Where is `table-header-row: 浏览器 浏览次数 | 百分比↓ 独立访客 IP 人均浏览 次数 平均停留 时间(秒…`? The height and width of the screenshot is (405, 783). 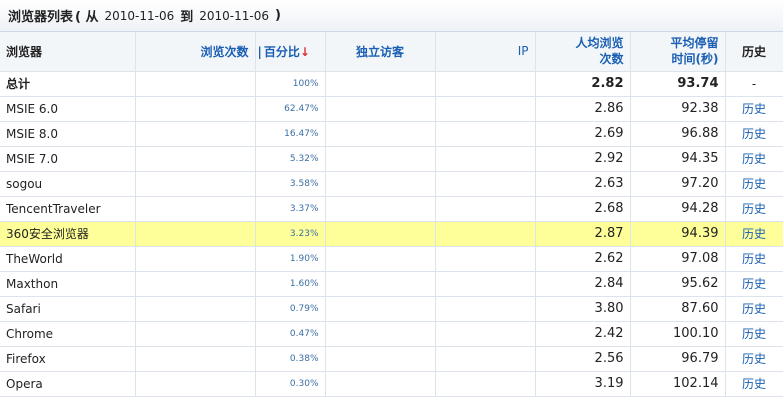 table-header-row: 浏览器 浏览次数 | 百分比↓ 独立访客 IP 人均浏览 次数 平均停留 时间(秒… is located at coordinates (391, 52).